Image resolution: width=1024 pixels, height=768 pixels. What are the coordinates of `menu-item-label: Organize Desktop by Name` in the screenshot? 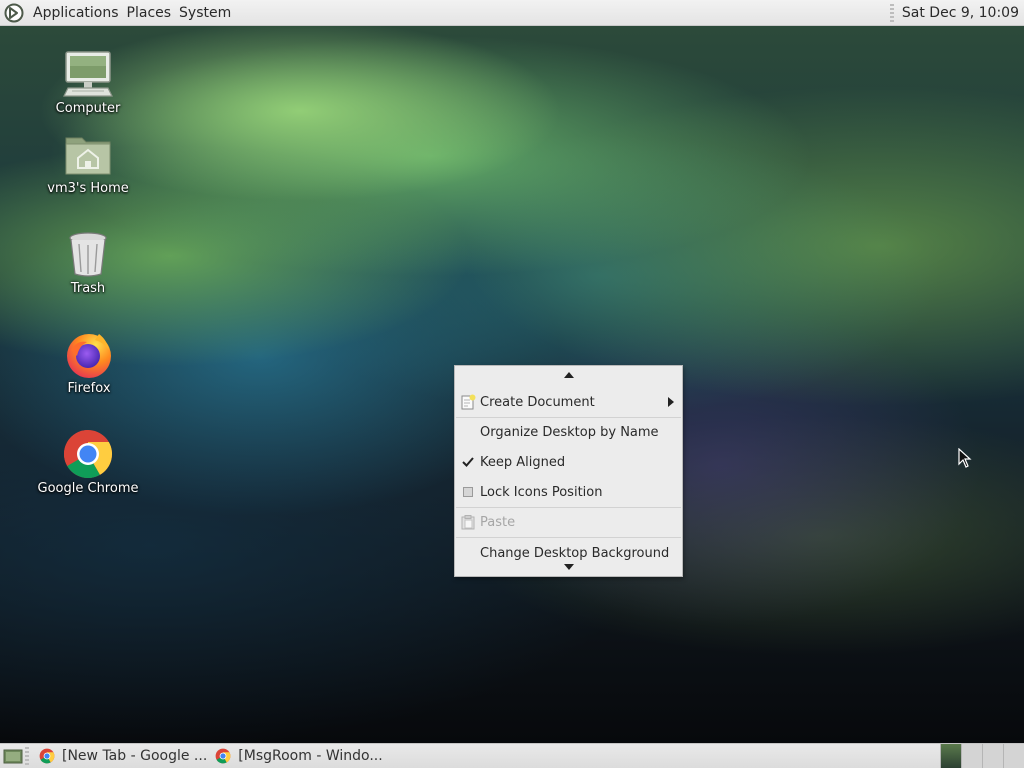 It's located at (569, 432).